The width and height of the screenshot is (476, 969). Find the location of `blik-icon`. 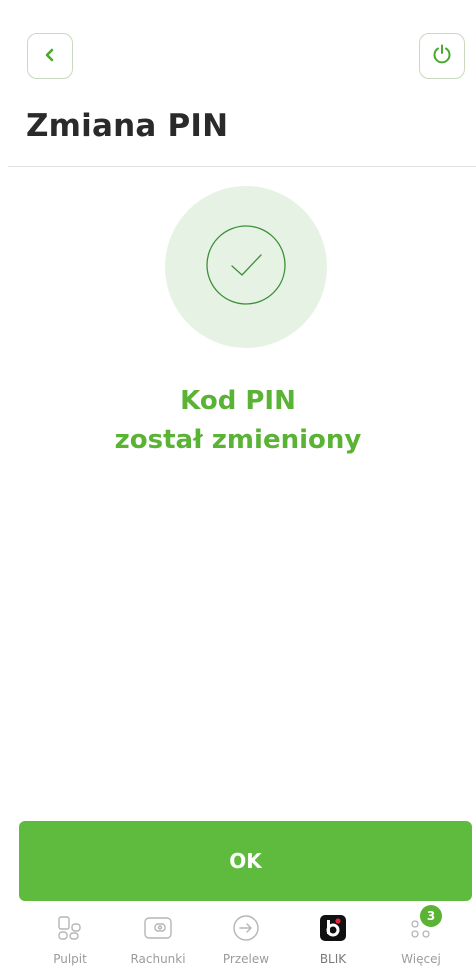

blik-icon is located at coordinates (333, 928).